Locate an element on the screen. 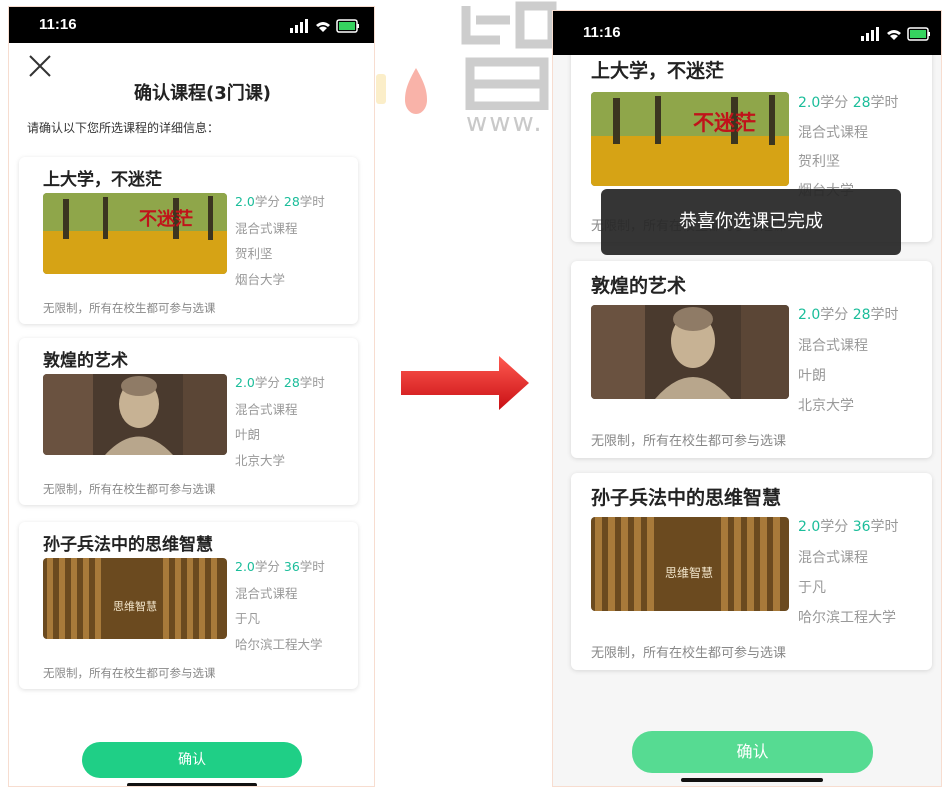  success-toast: 恭喜你选课已完成 is located at coordinates (751, 222).